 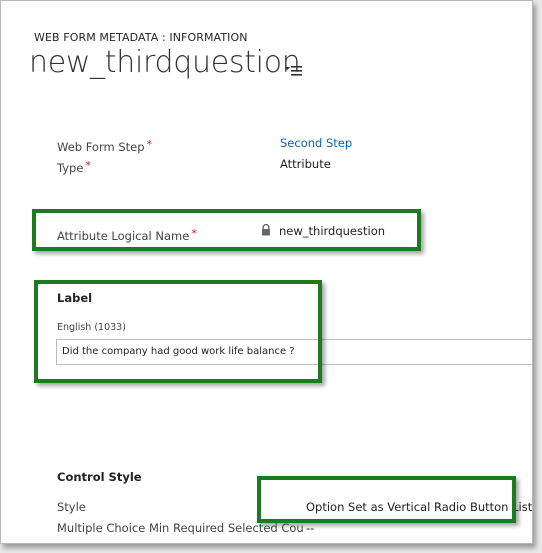 What do you see at coordinates (123, 236) in the screenshot?
I see `attribute-logical-name-label: Attribute Logical Name` at bounding box center [123, 236].